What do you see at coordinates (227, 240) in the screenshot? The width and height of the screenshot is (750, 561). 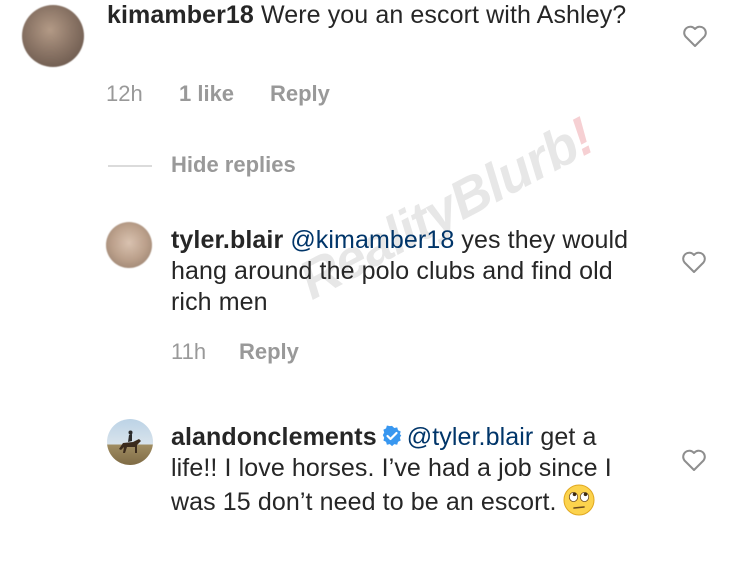 I see `comment-username: tyler.blair` at bounding box center [227, 240].